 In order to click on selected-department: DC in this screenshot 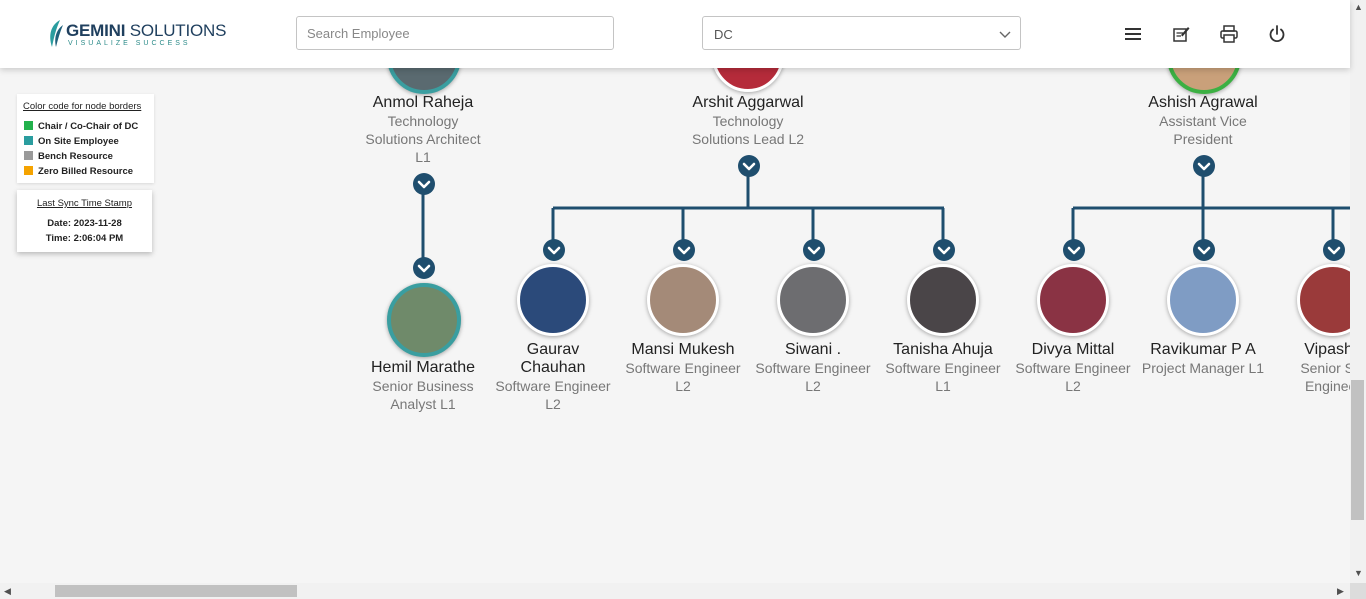, I will do `click(723, 34)`.